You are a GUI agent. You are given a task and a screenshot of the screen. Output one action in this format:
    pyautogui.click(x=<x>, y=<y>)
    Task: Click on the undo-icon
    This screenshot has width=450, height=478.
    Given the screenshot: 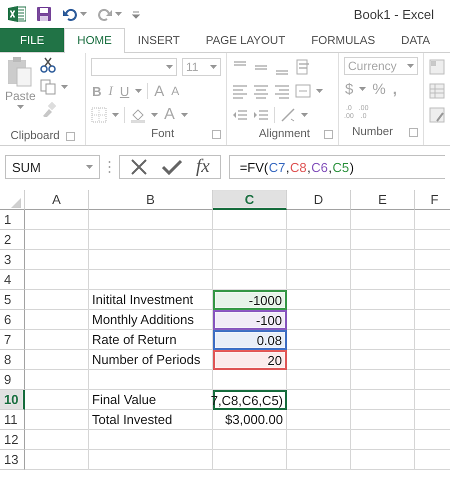 What is the action you would take?
    pyautogui.click(x=70, y=14)
    